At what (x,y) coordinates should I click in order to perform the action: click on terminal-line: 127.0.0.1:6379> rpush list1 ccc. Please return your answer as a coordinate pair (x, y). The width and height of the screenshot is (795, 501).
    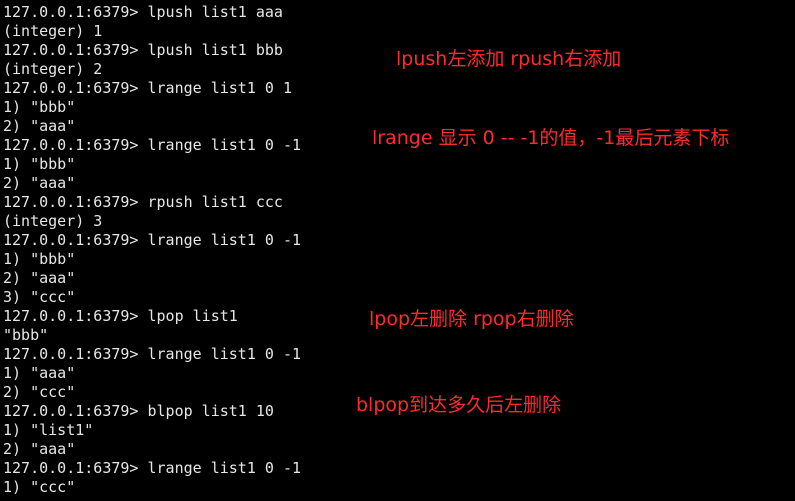
    Looking at the image, I should click on (143, 202).